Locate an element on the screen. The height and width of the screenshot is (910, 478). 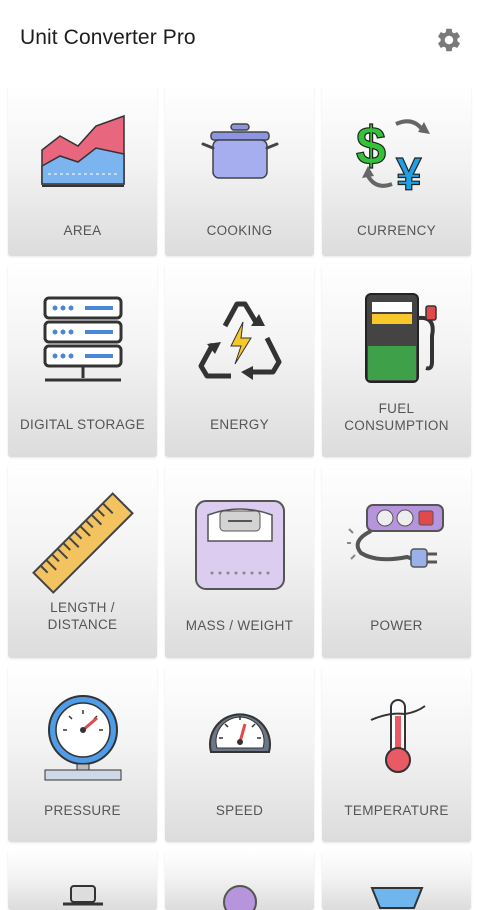
category-tile-temperature: TEMPERATURE is located at coordinates (396, 754).